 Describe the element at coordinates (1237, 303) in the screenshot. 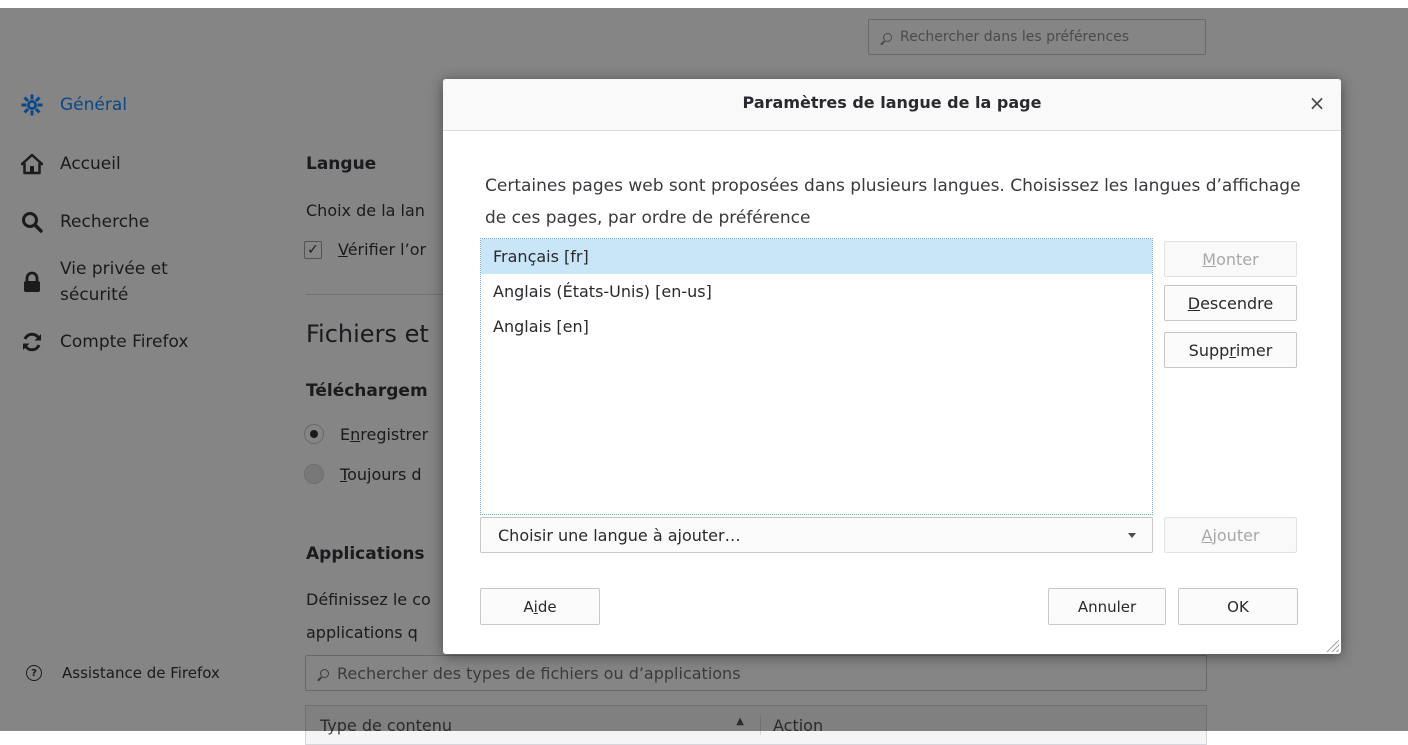

I see `move-down-label-rest: escendre` at that location.